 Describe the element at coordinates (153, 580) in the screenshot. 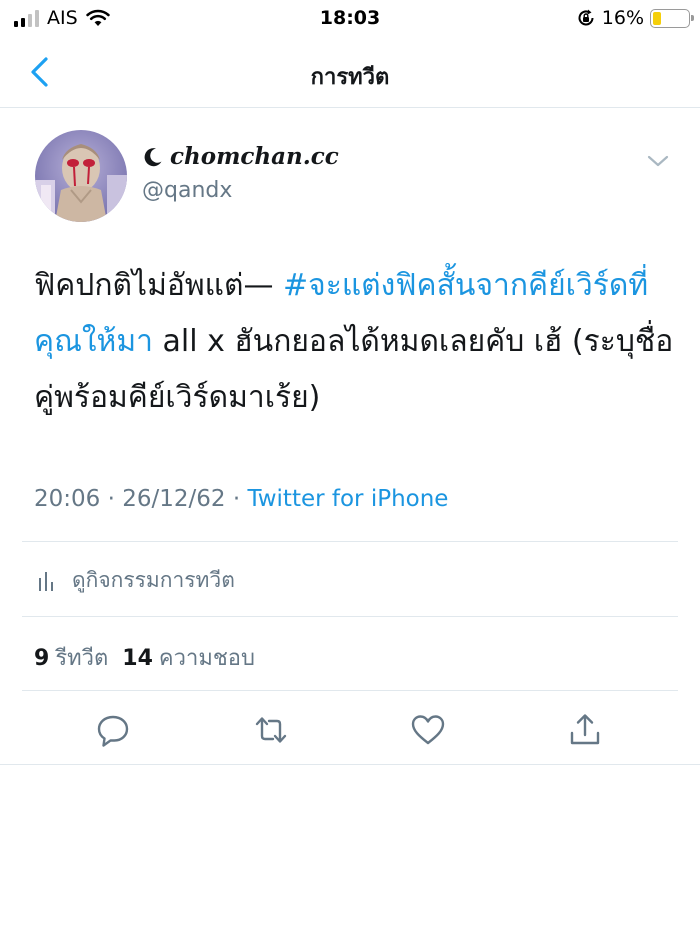

I see `activity-label: ดูกิจกรรมการทวีต` at that location.